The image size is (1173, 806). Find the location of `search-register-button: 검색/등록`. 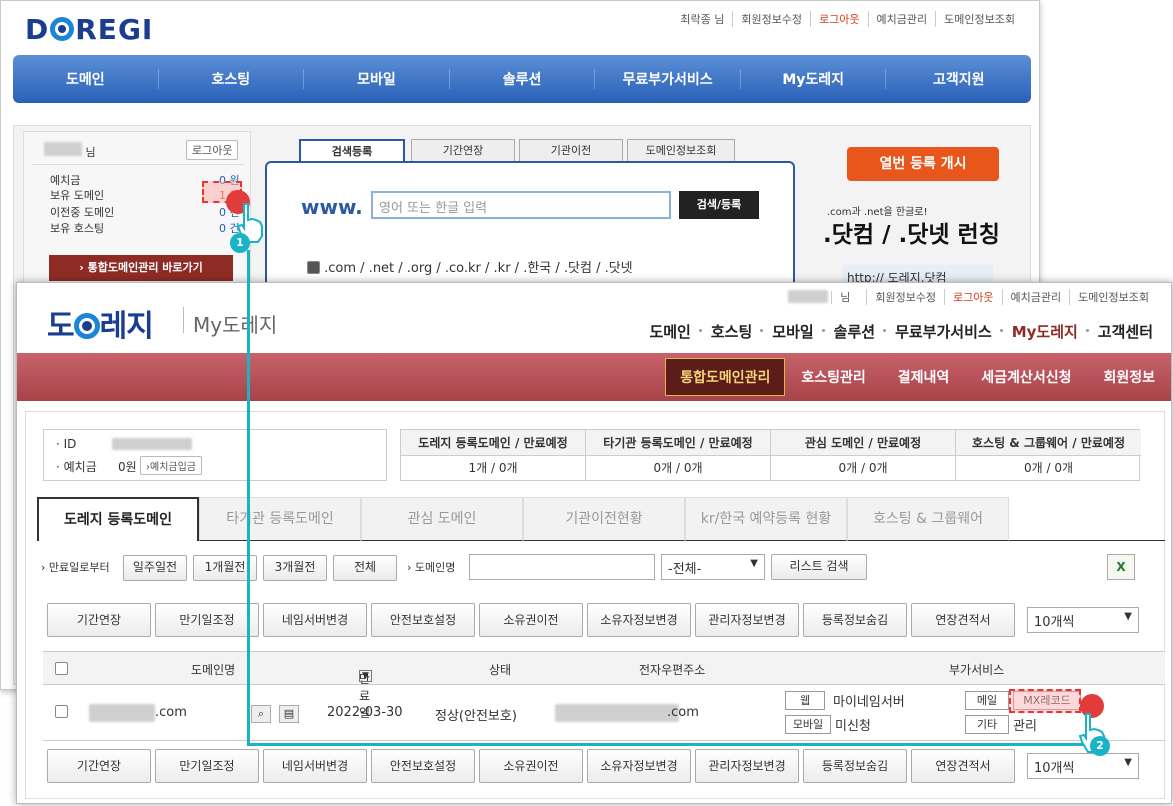

search-register-button: 검색/등록 is located at coordinates (719, 205).